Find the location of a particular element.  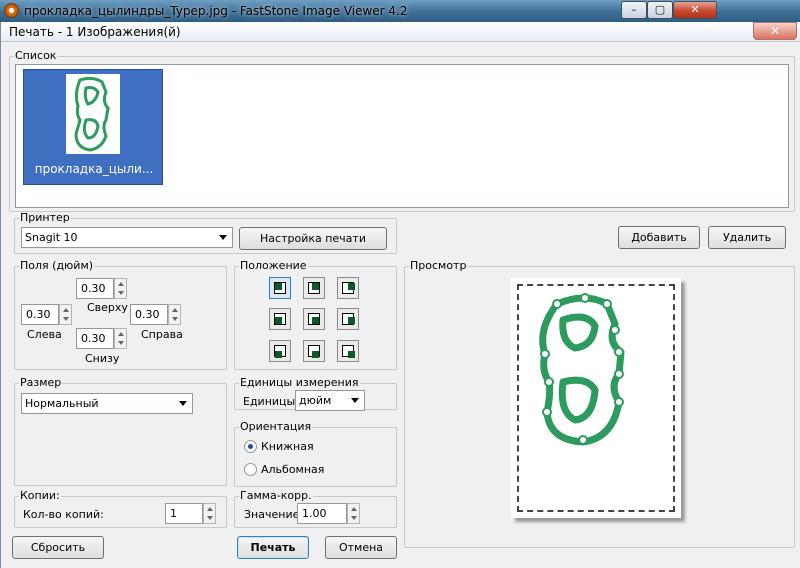

position-bottom-right-button is located at coordinates (348, 351).